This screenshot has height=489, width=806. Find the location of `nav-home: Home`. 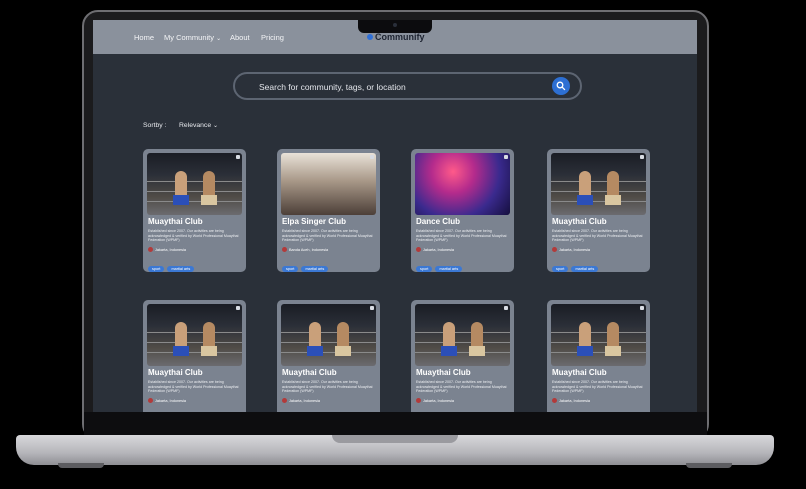

nav-home: Home is located at coordinates (144, 37).